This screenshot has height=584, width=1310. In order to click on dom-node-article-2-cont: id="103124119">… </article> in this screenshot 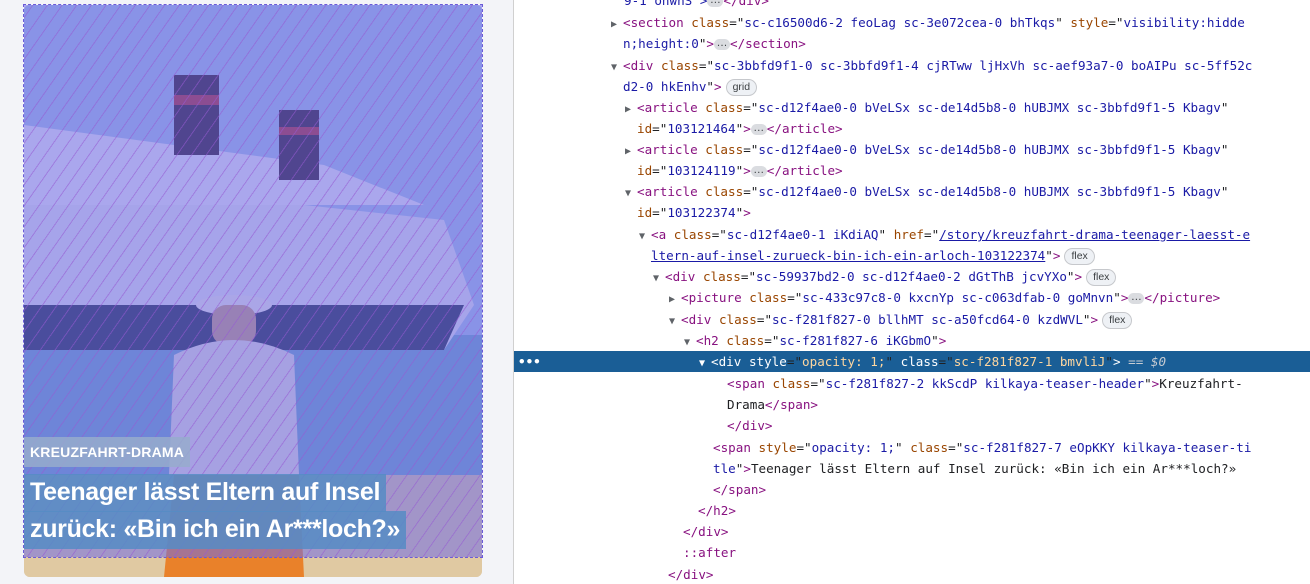, I will do `click(740, 170)`.